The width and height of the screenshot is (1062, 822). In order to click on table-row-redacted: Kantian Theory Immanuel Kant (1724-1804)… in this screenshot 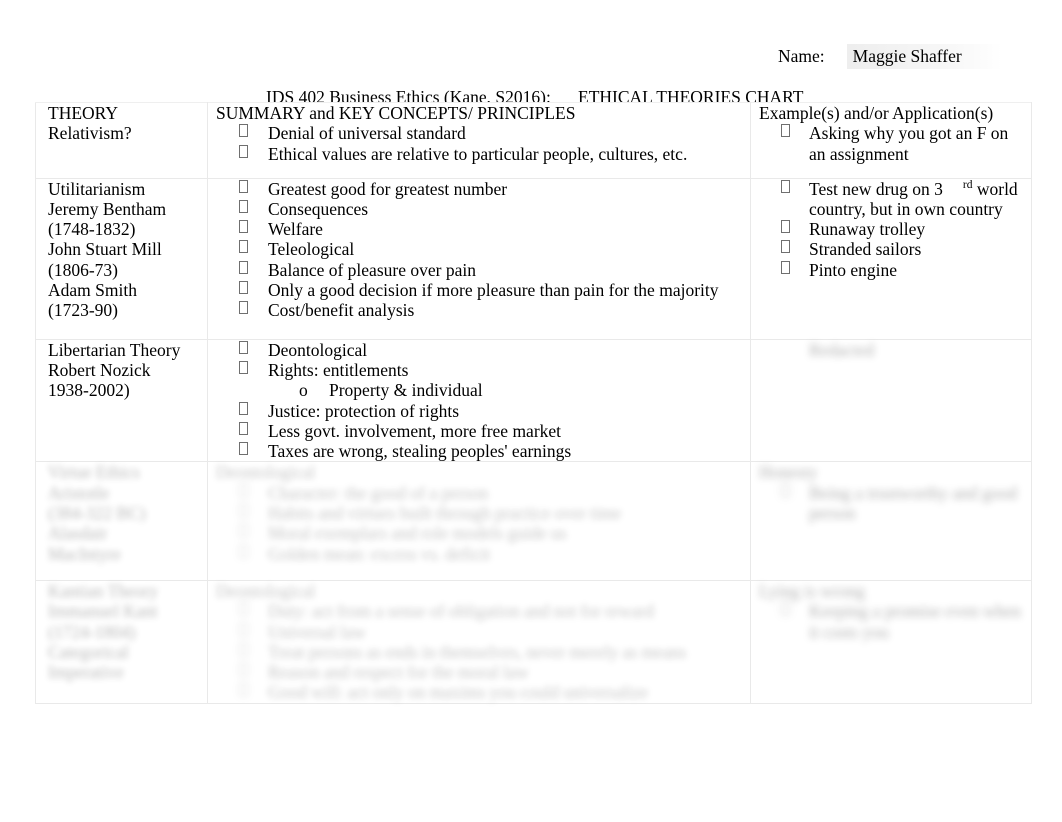, I will do `click(533, 641)`.